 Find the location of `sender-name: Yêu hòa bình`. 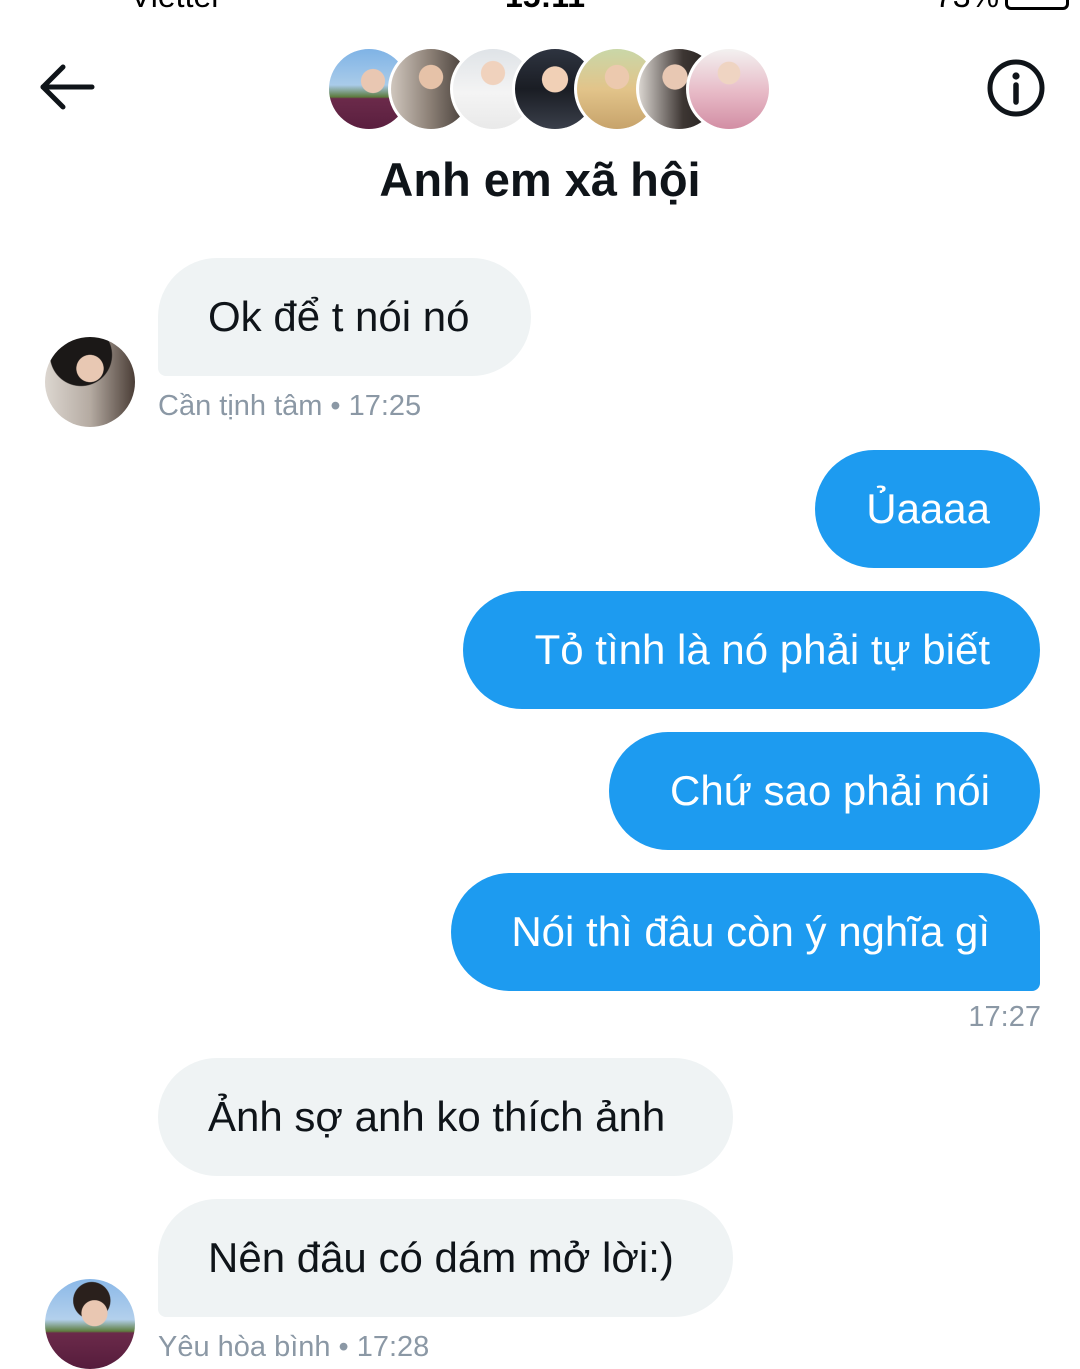

sender-name: Yêu hòa bình is located at coordinates (244, 1347).